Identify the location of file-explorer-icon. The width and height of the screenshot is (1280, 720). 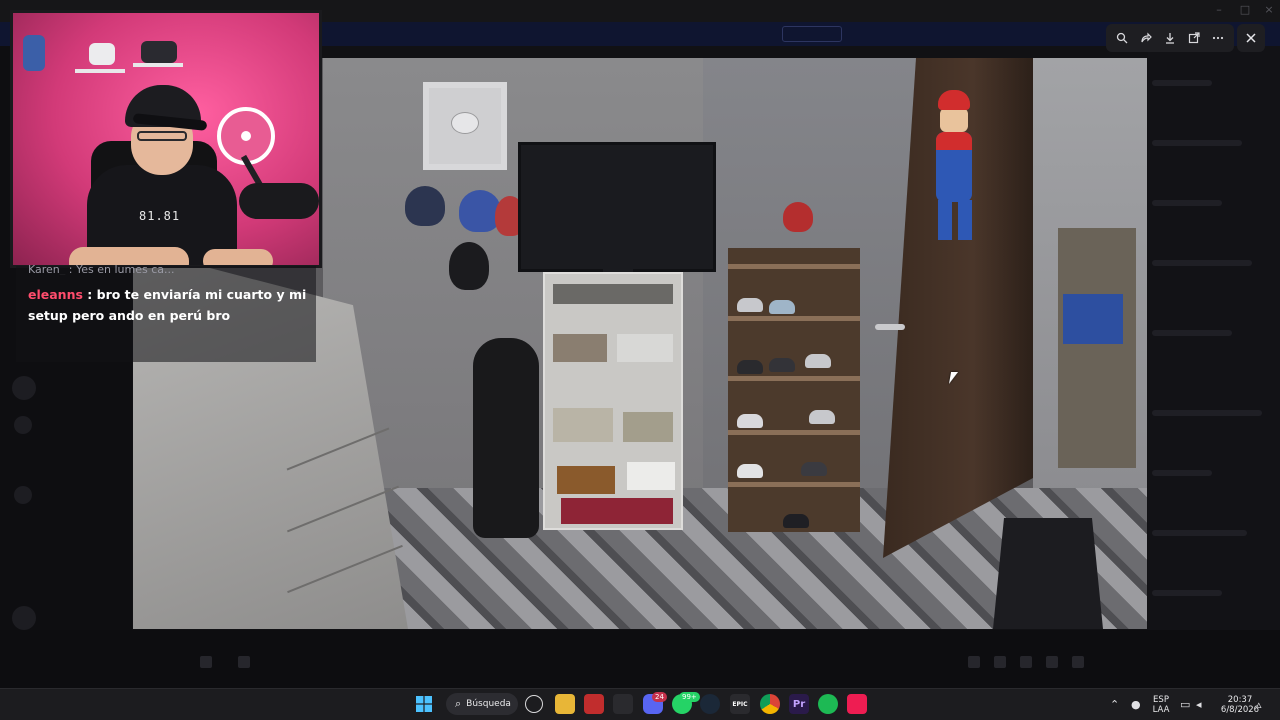
(565, 704).